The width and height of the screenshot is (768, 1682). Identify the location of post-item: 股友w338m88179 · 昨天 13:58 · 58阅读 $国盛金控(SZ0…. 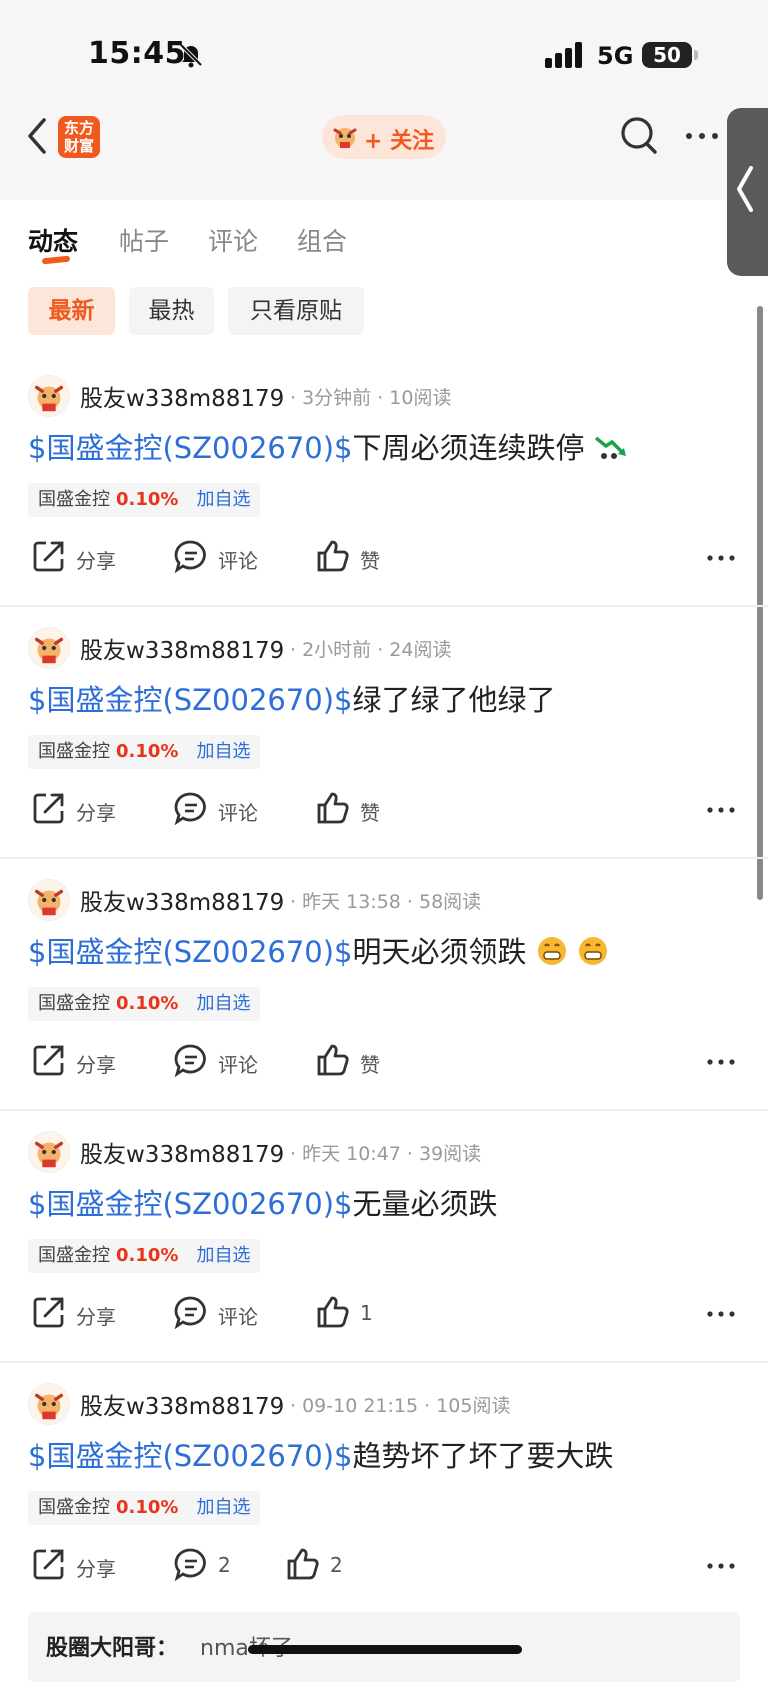
(384, 985).